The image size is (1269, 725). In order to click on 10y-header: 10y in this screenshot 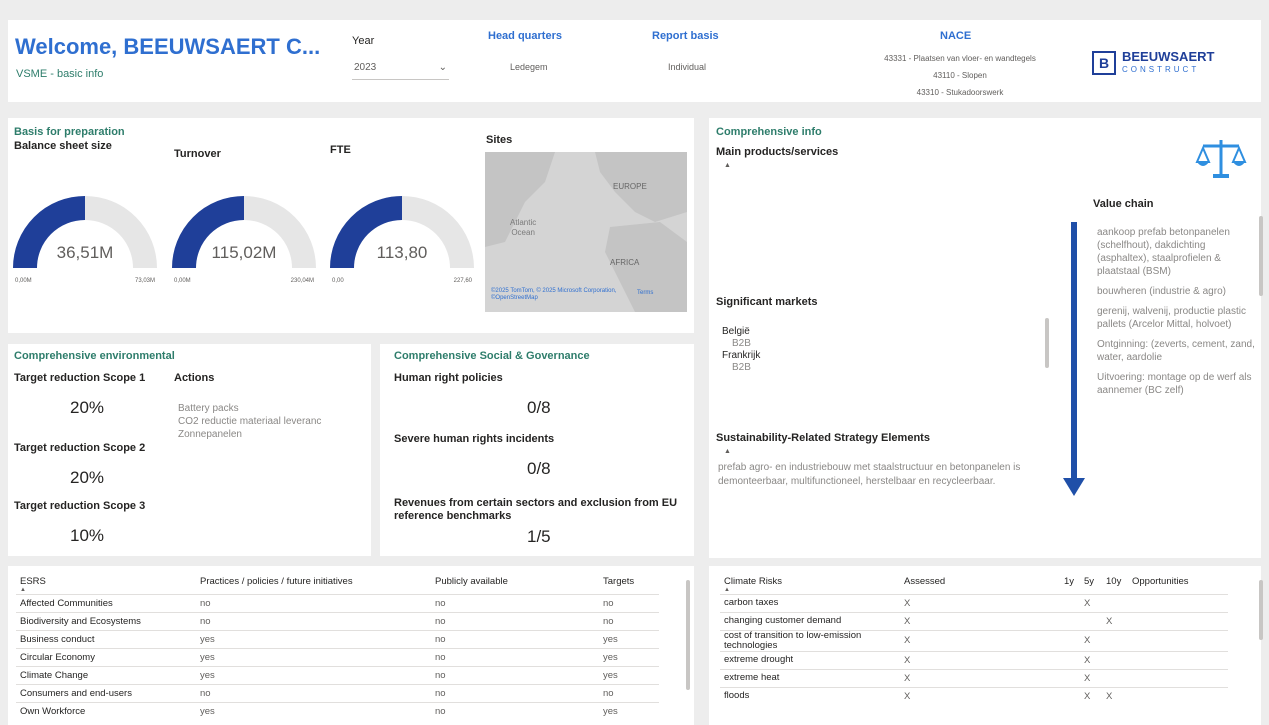, I will do `click(1115, 585)`.